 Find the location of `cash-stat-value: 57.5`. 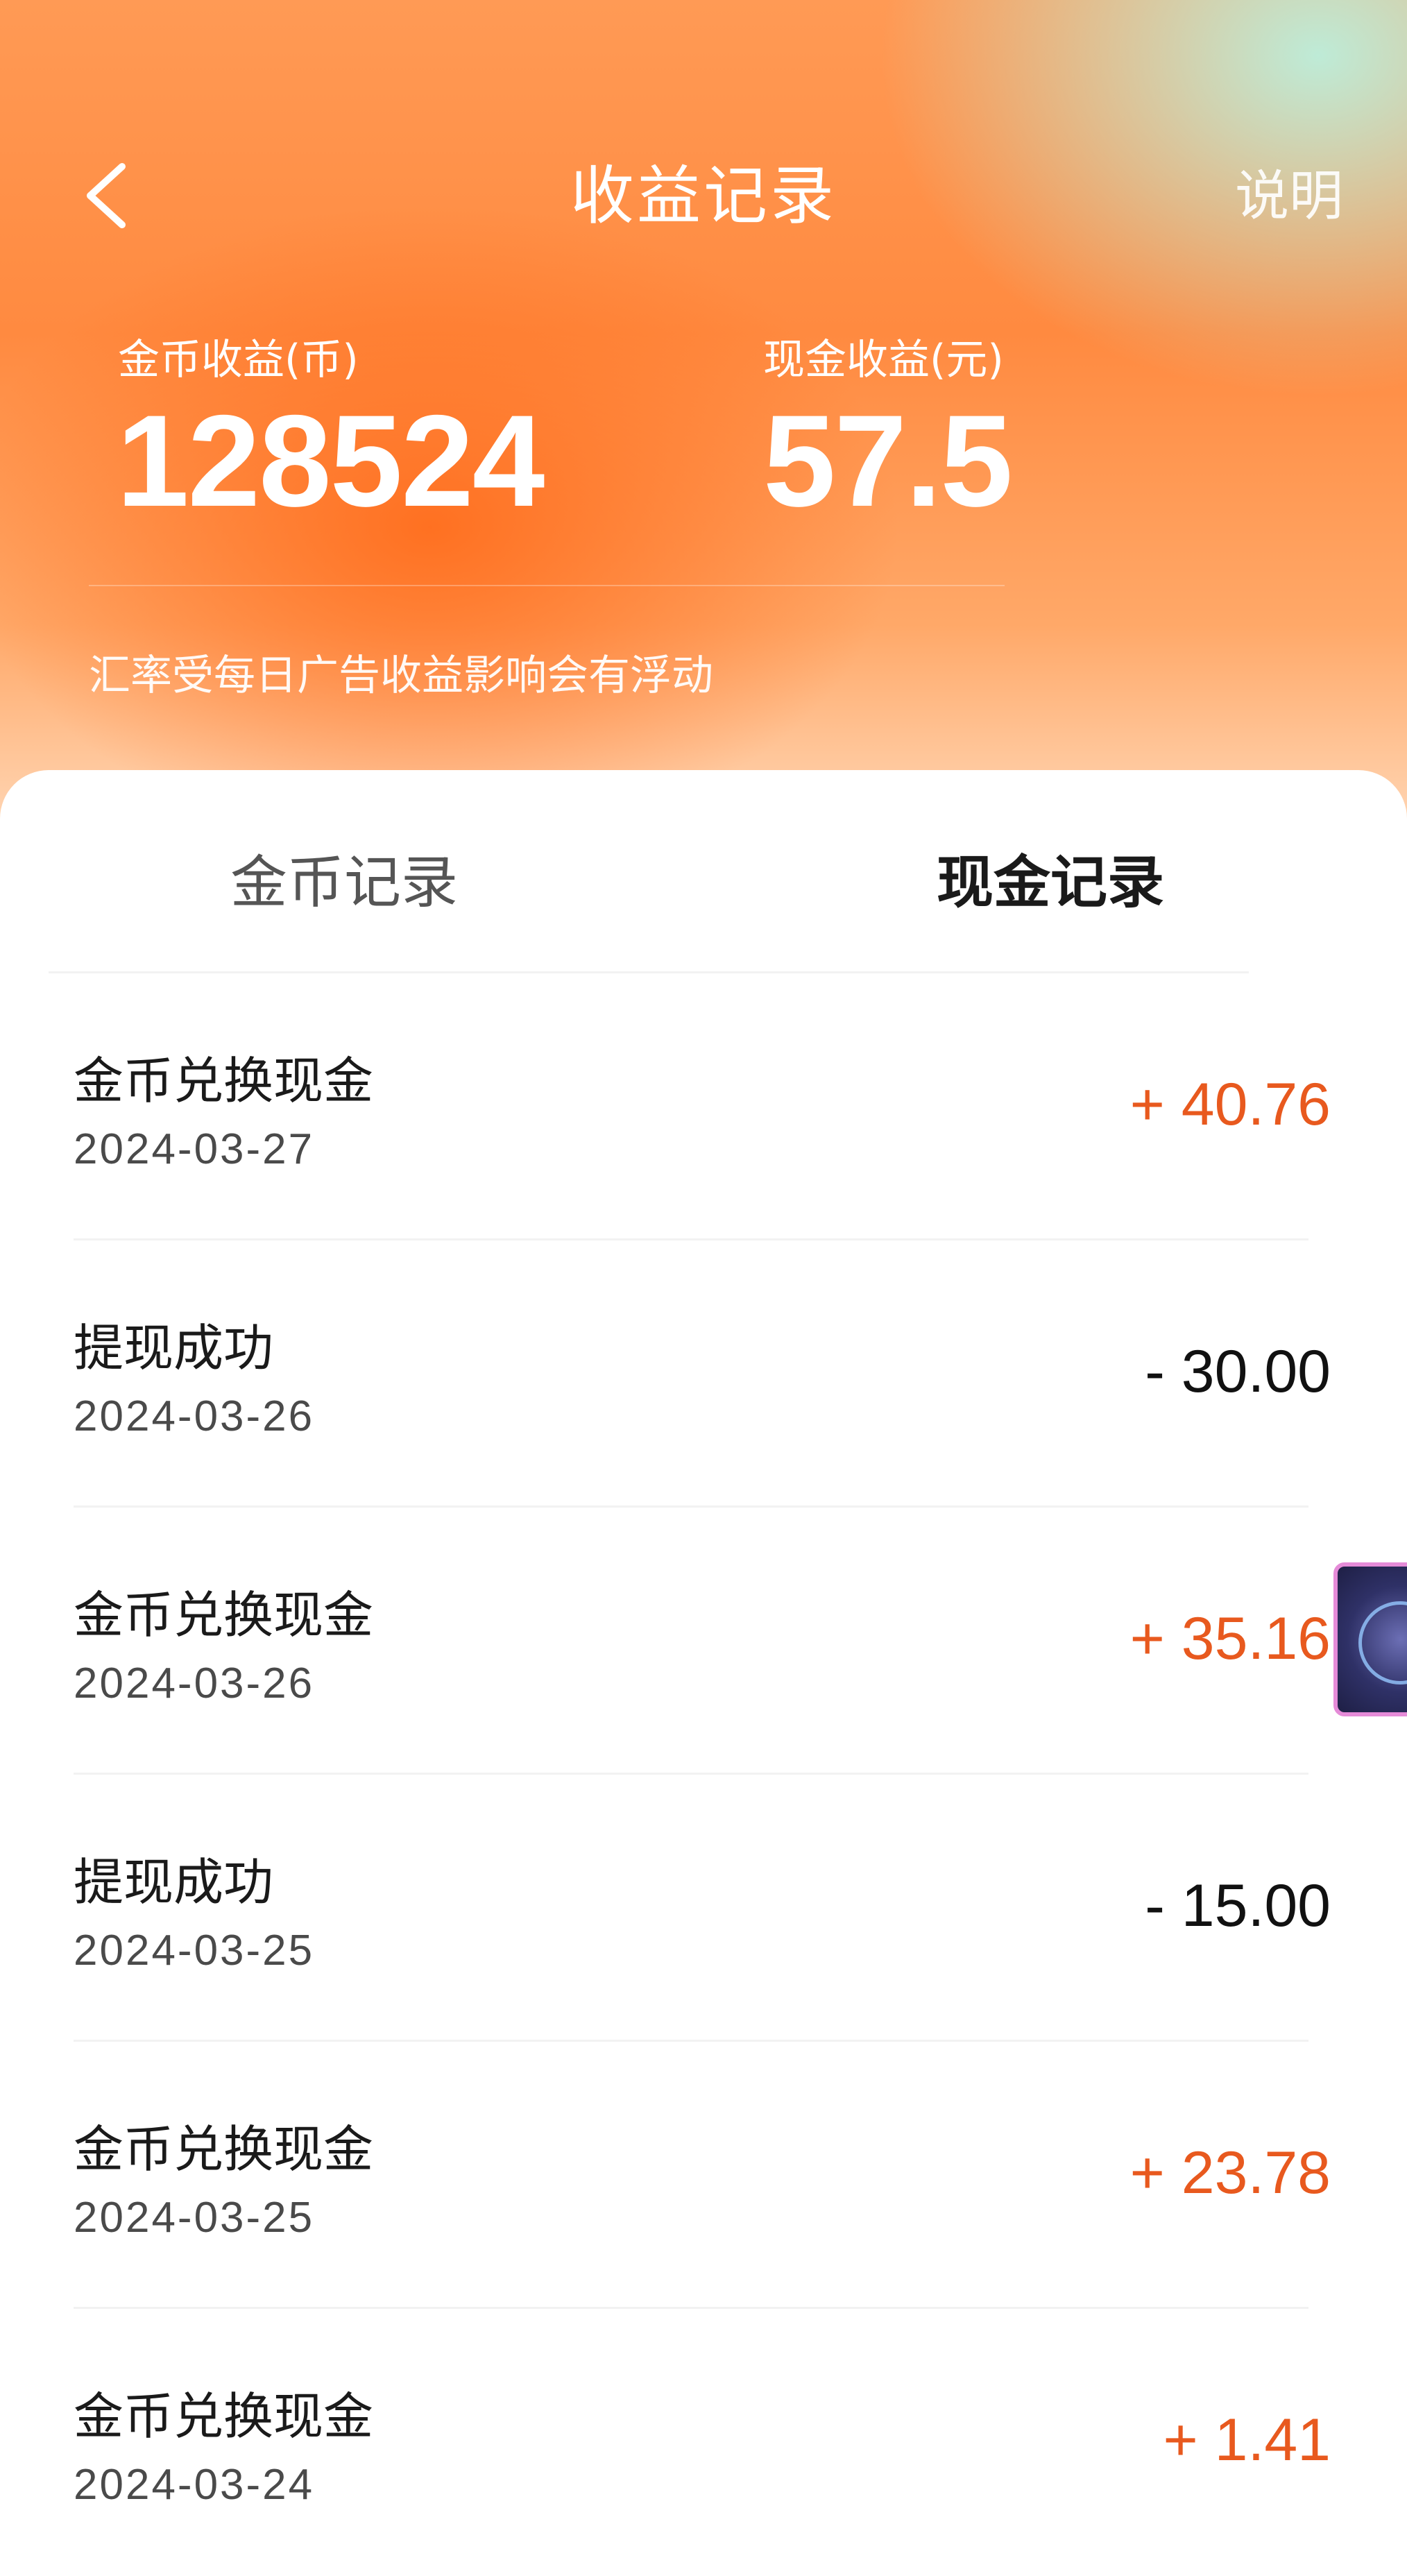

cash-stat-value: 57.5 is located at coordinates (888, 461).